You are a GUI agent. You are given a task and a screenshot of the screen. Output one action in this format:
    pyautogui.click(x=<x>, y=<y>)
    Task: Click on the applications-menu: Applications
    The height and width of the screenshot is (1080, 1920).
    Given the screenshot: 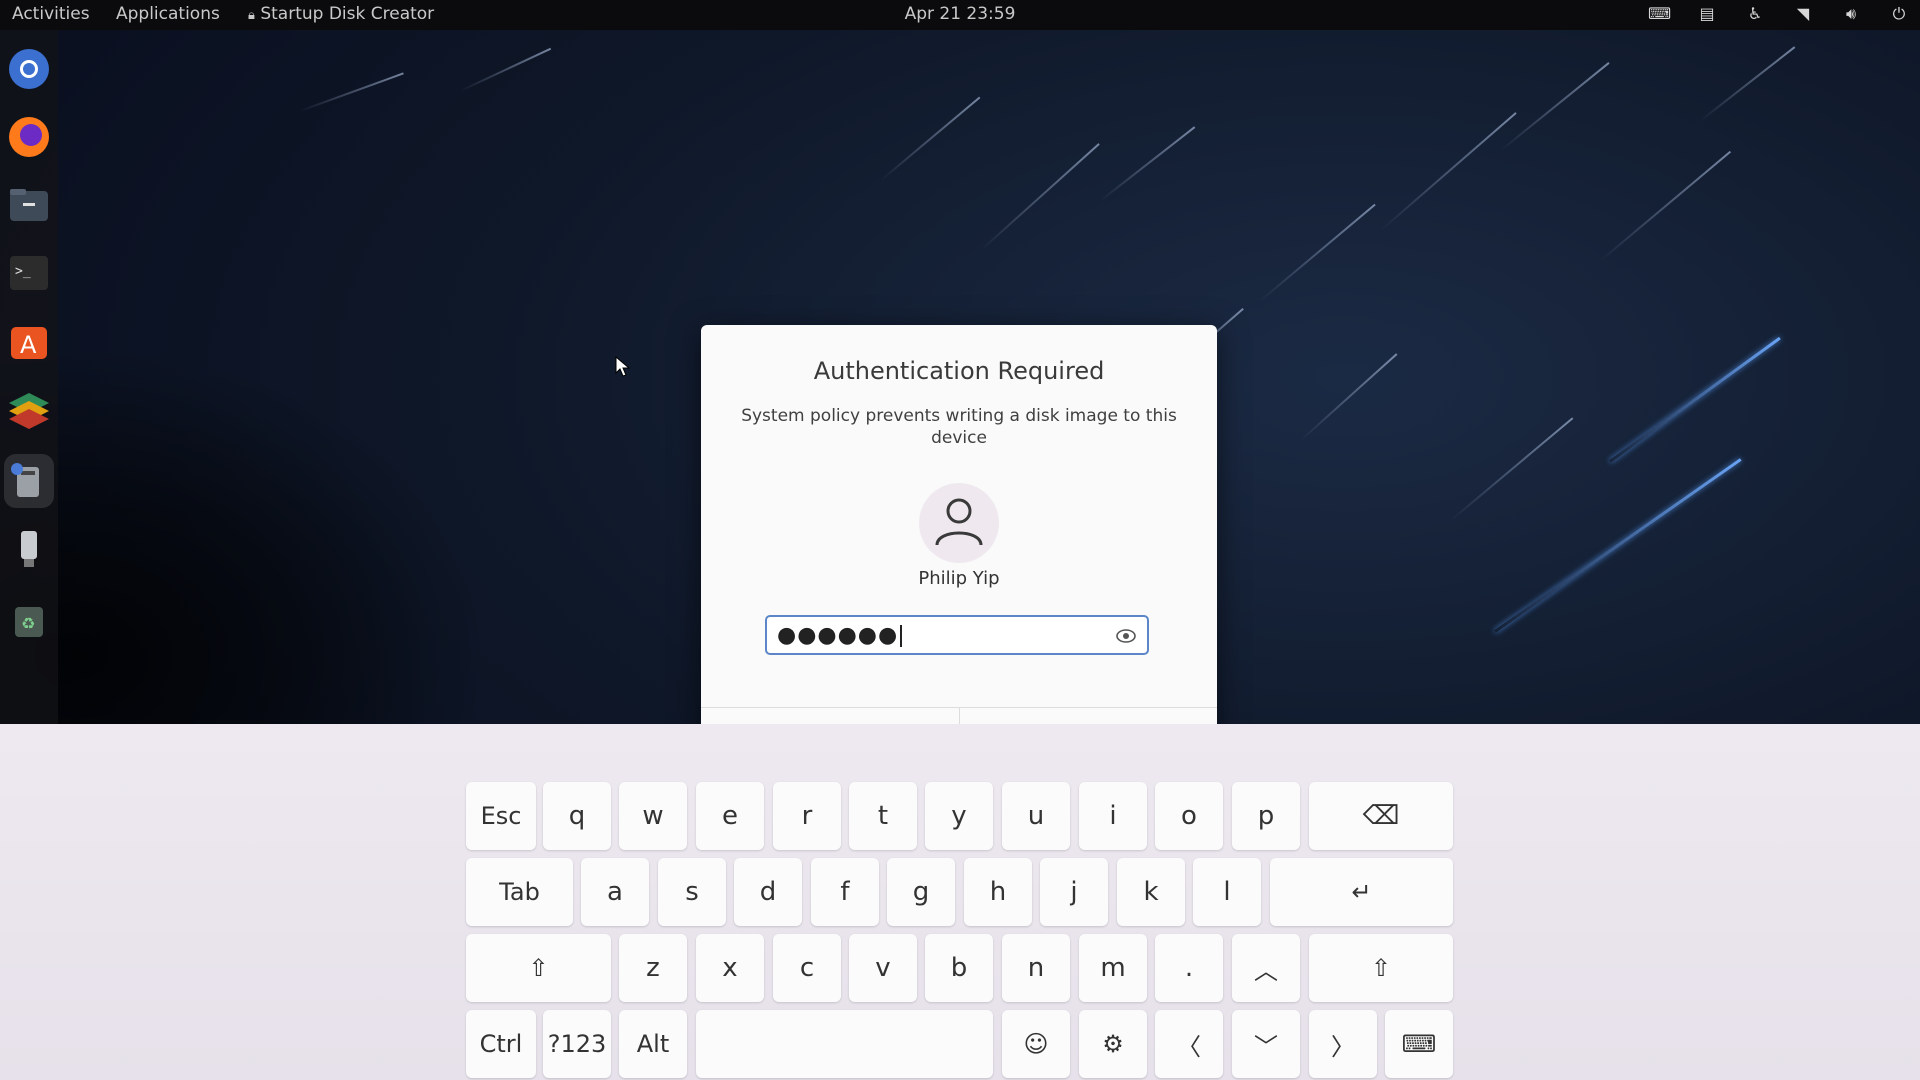 What is the action you would take?
    pyautogui.click(x=168, y=14)
    